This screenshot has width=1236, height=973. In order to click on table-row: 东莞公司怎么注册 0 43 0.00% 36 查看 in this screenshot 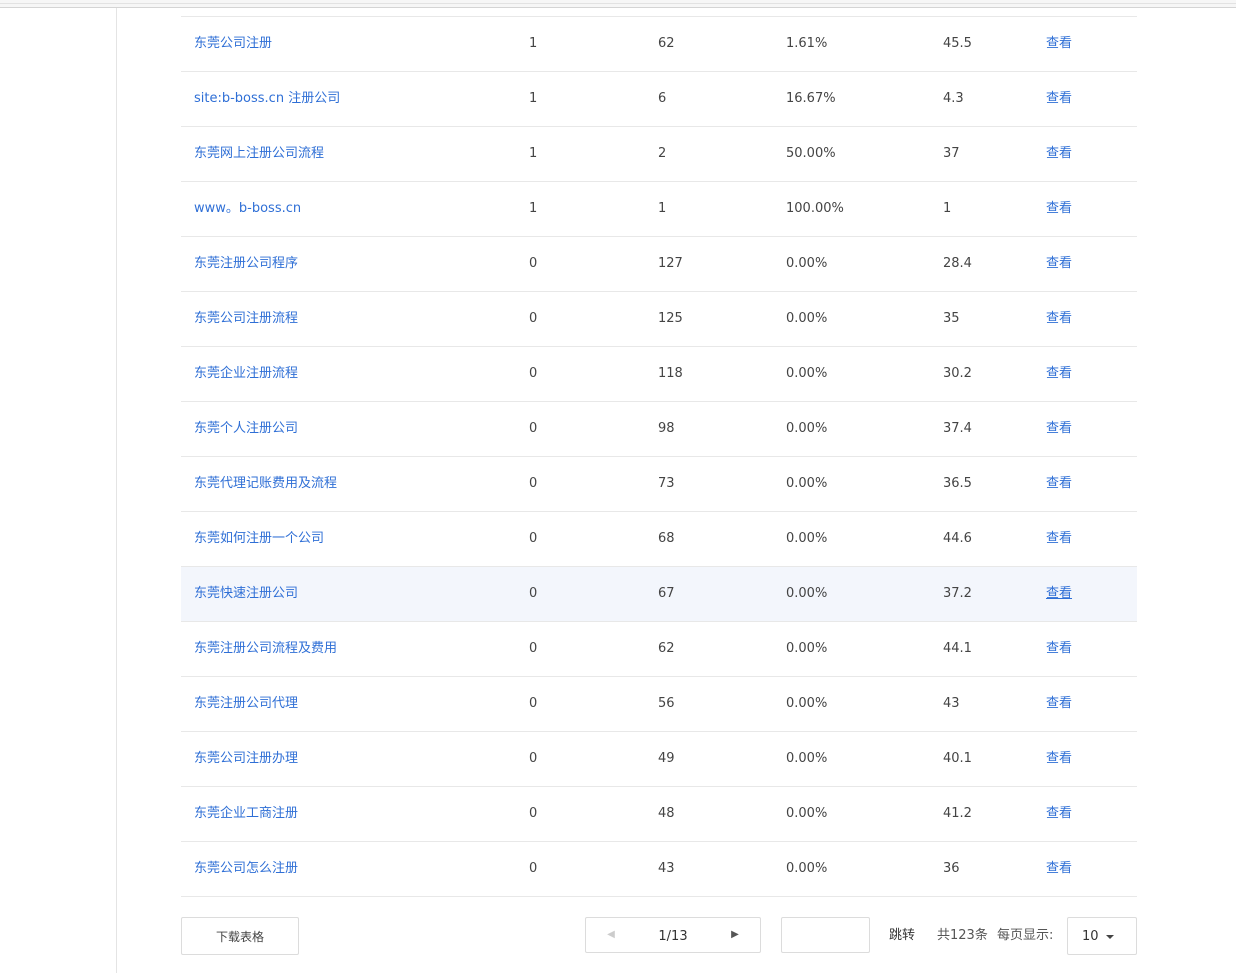, I will do `click(659, 869)`.